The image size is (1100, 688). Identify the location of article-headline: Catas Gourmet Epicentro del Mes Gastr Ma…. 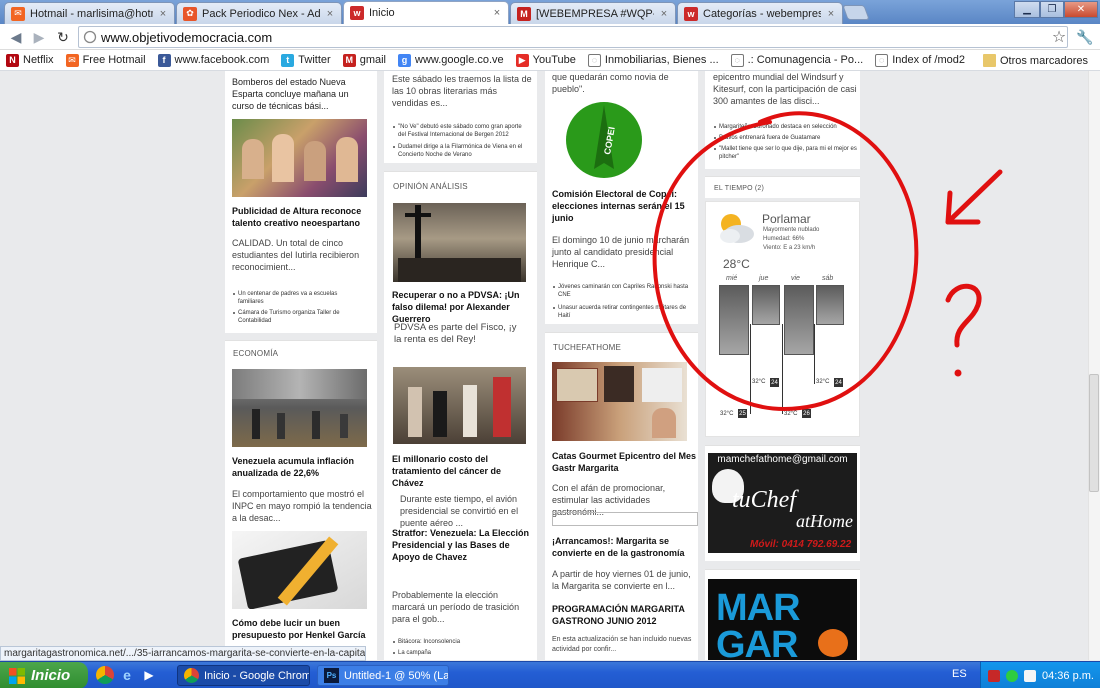
(625, 462).